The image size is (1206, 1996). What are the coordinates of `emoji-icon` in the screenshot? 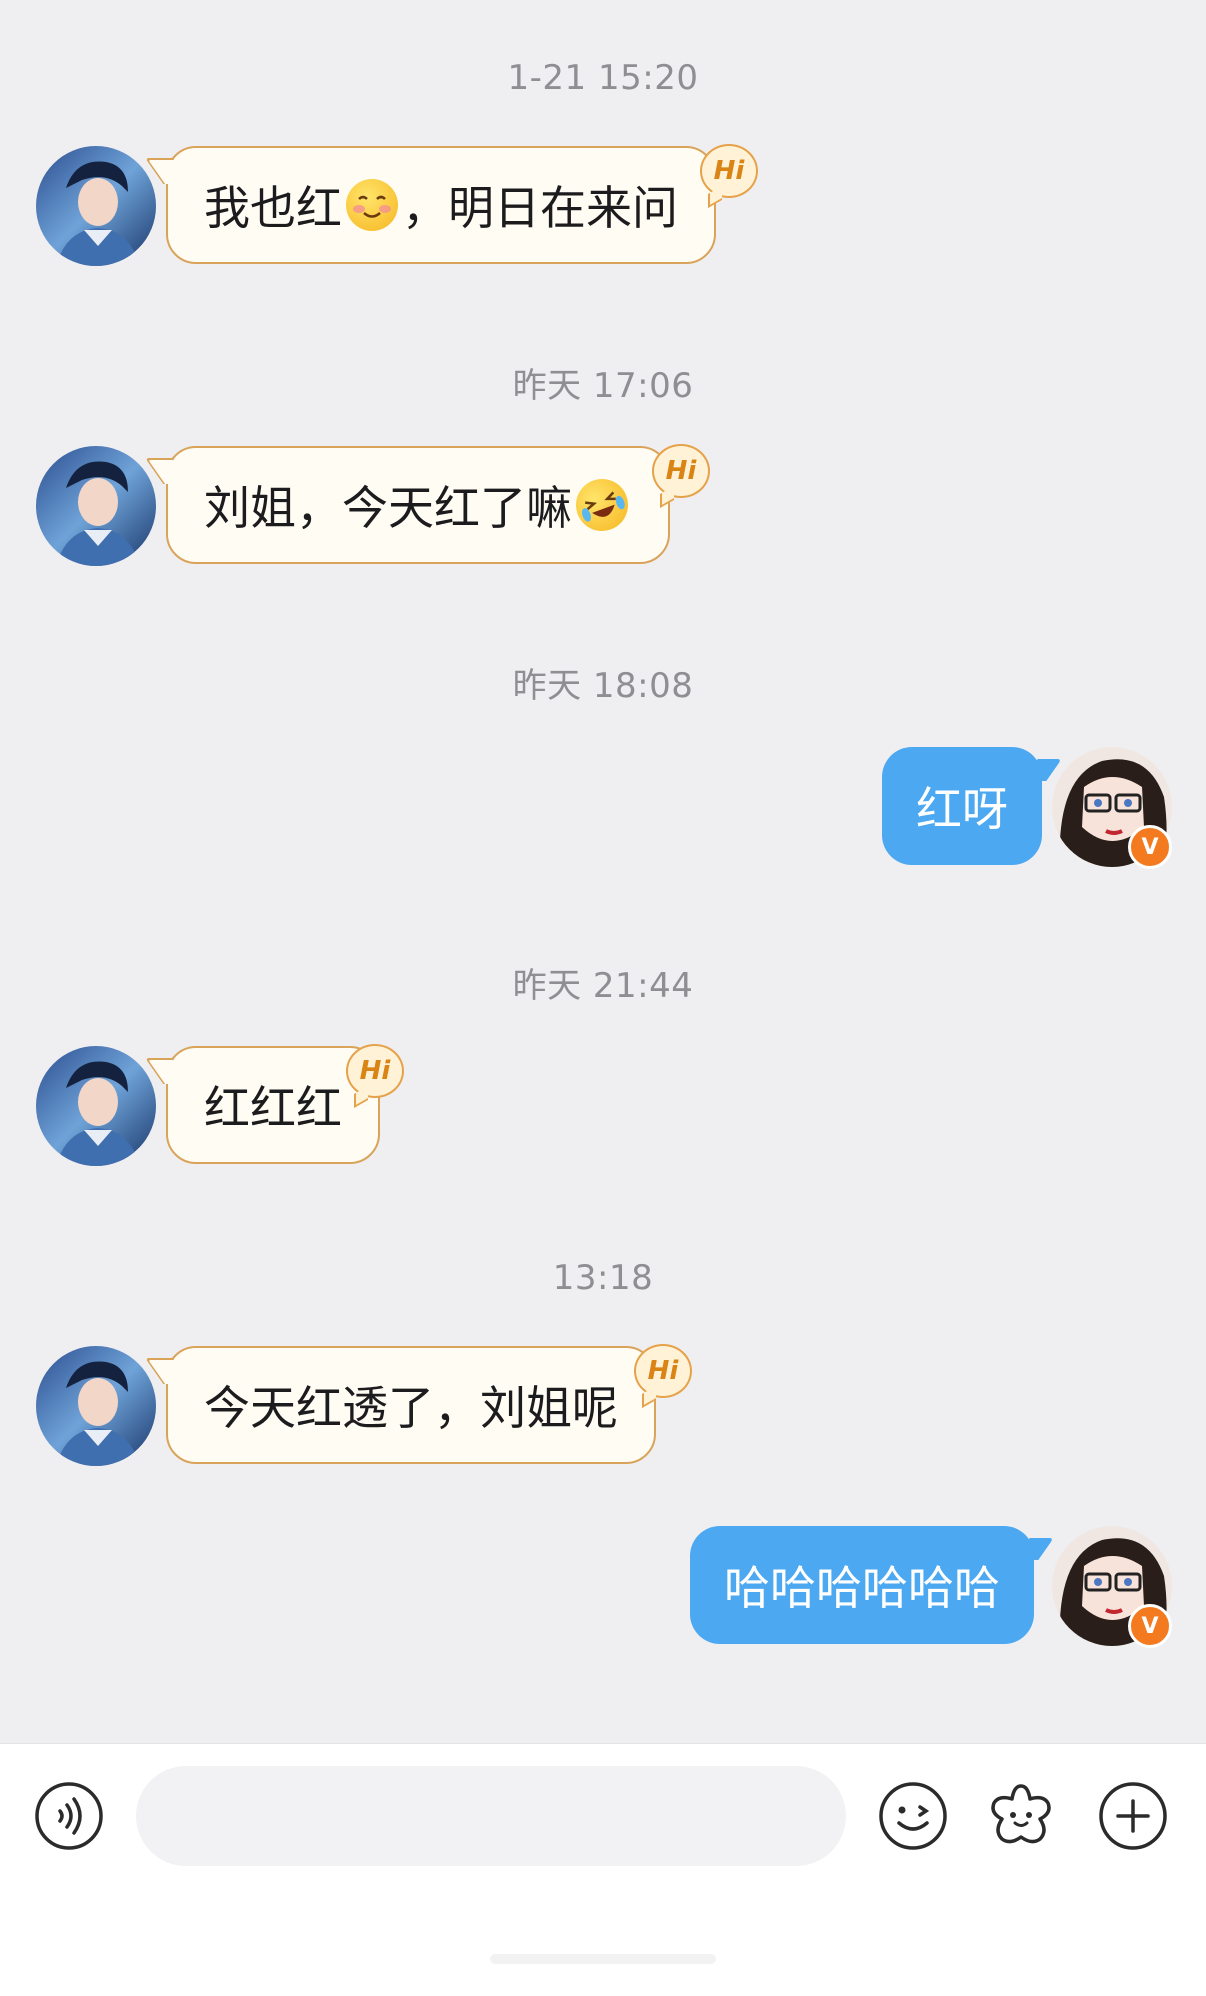 It's located at (913, 1816).